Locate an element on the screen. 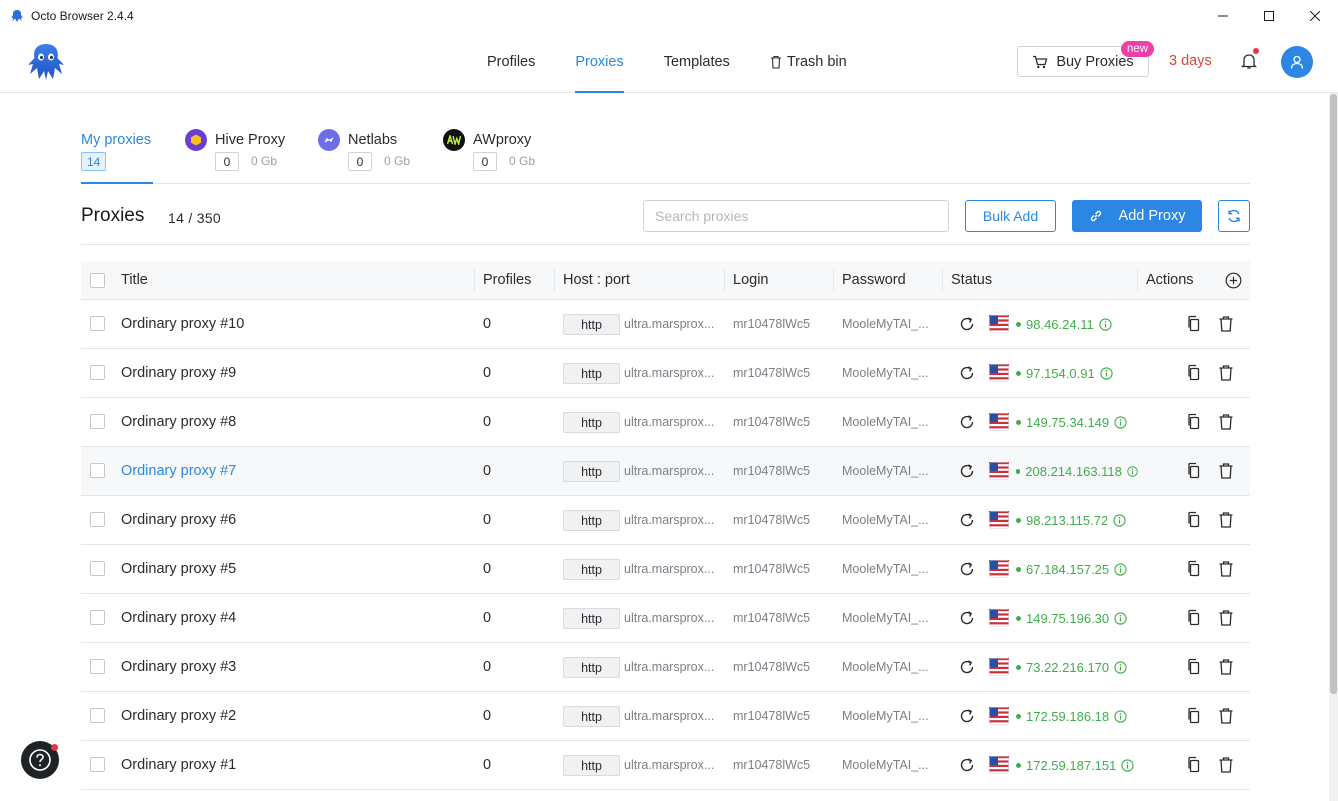 Image resolution: width=1338 pixels, height=801 pixels. proxy-title: Ordinary proxy #5 is located at coordinates (178, 569).